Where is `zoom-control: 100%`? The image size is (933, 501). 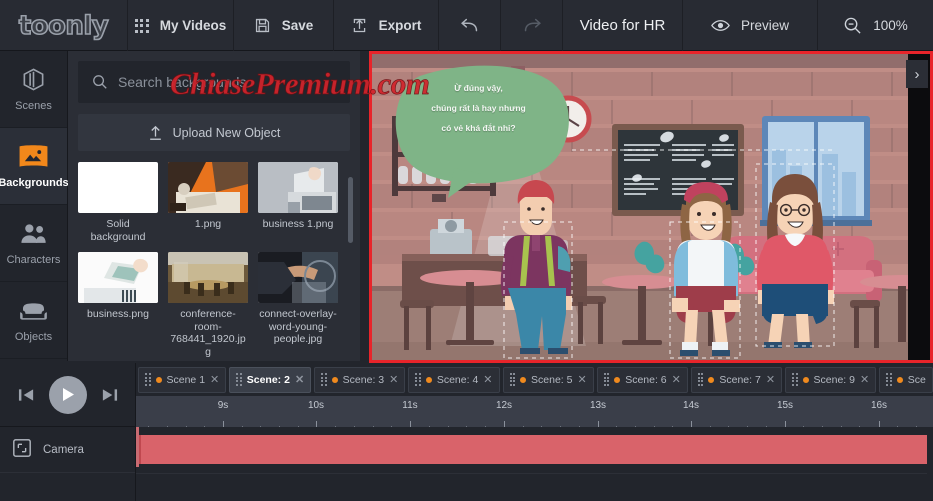 zoom-control: 100% is located at coordinates (875, 25).